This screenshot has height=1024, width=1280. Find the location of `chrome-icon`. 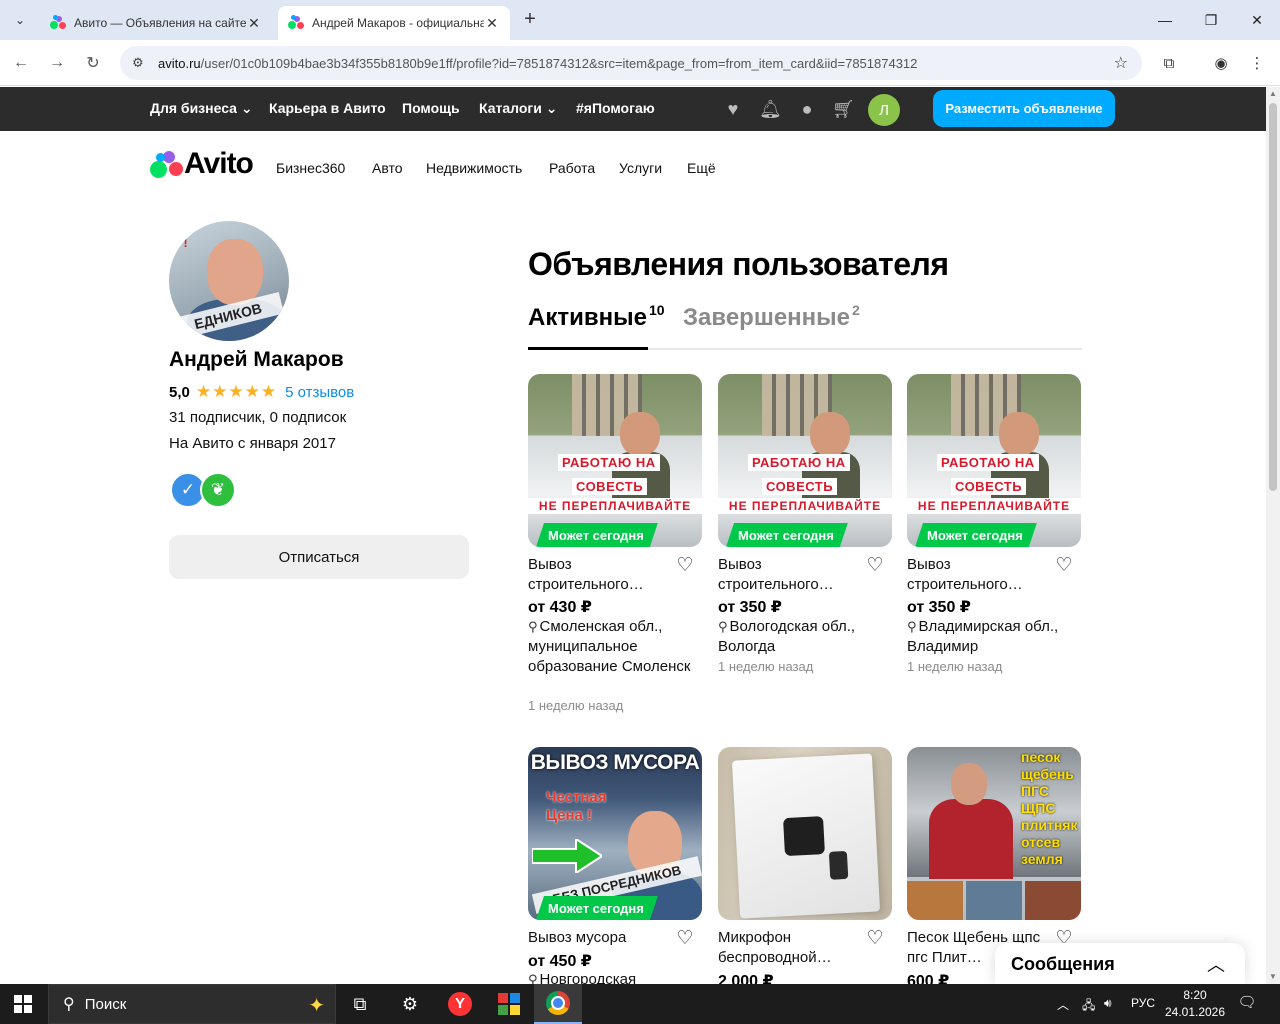

chrome-icon is located at coordinates (558, 1004).